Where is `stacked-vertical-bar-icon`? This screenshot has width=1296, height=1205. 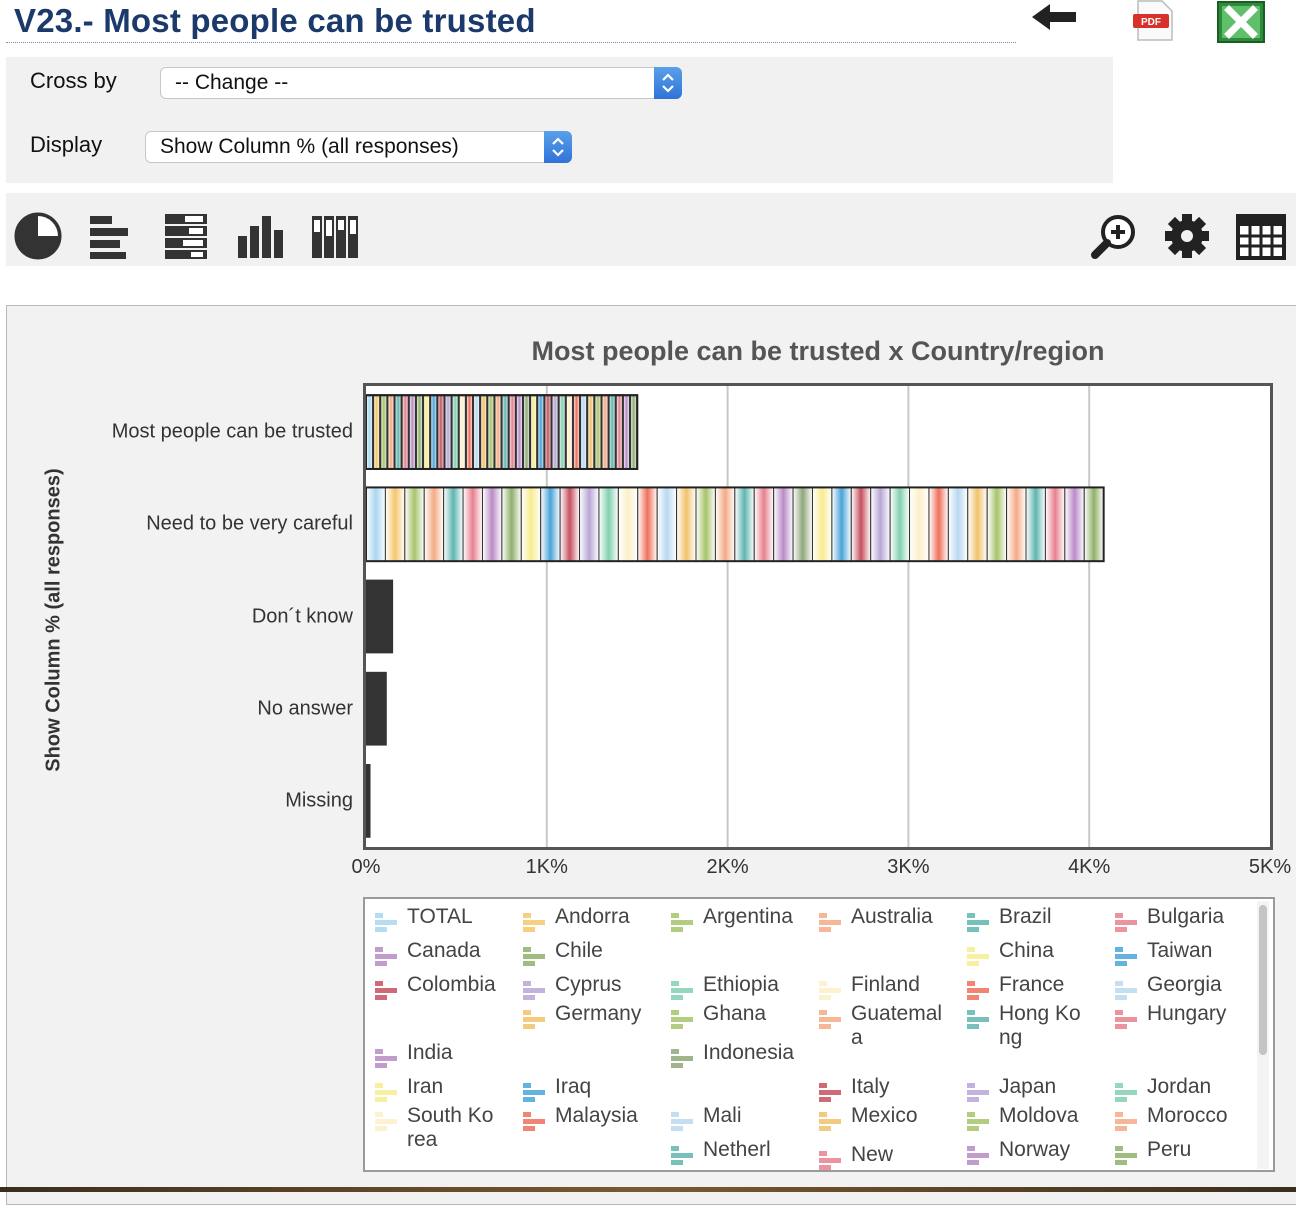
stacked-vertical-bar-icon is located at coordinates (334, 237).